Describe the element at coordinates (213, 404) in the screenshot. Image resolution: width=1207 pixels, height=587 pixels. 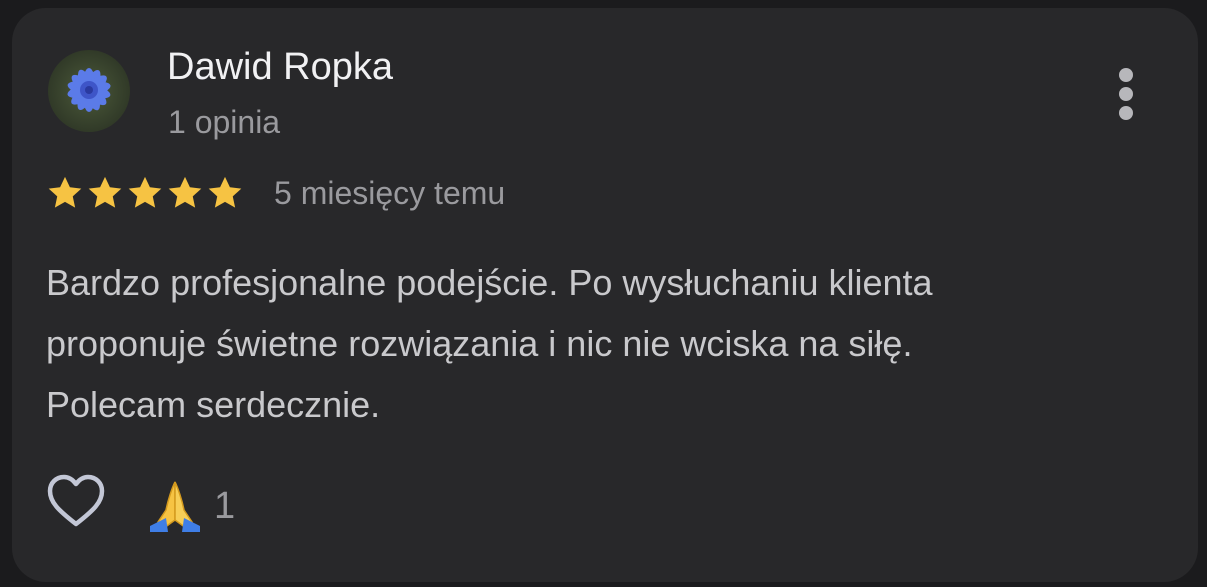
I see `review-text-line: Polecam serdecznie.` at that location.